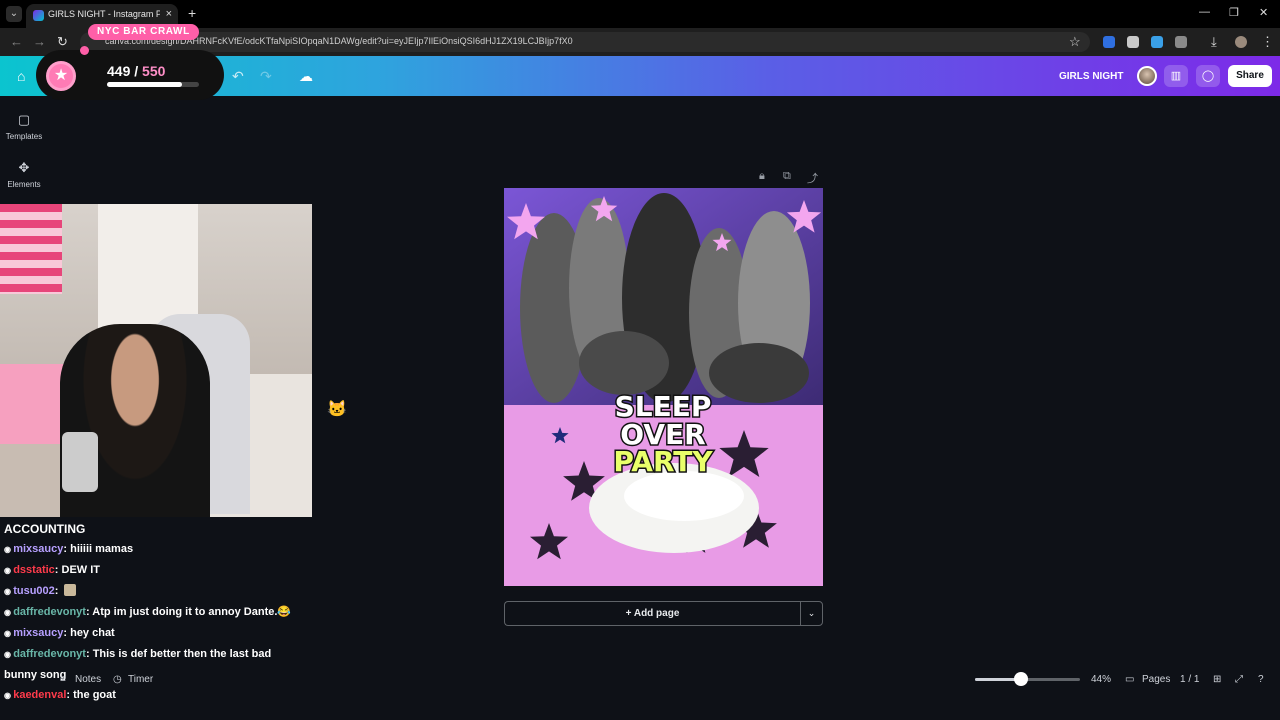  Describe the element at coordinates (192, 13) in the screenshot. I see `new-tab-button: +` at that location.